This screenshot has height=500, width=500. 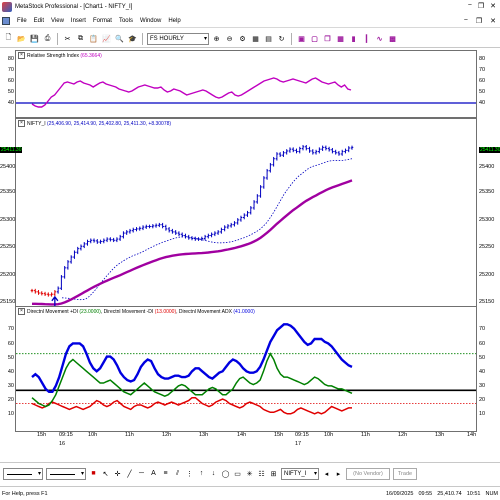 What do you see at coordinates (62, 444) in the screenshot?
I see `day-label: 16` at bounding box center [62, 444].